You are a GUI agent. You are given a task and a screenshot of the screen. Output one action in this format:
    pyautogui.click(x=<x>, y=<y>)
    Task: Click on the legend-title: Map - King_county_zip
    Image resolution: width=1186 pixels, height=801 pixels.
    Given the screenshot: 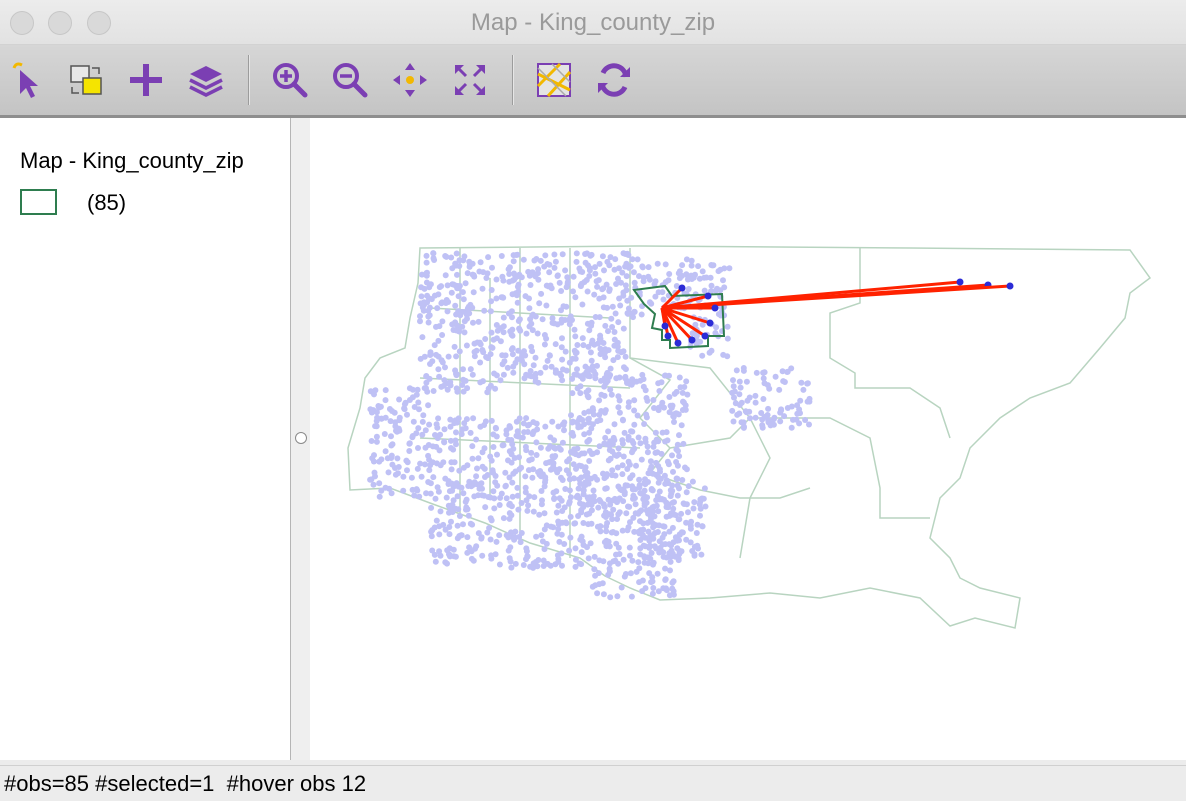 What is the action you would take?
    pyautogui.click(x=132, y=160)
    